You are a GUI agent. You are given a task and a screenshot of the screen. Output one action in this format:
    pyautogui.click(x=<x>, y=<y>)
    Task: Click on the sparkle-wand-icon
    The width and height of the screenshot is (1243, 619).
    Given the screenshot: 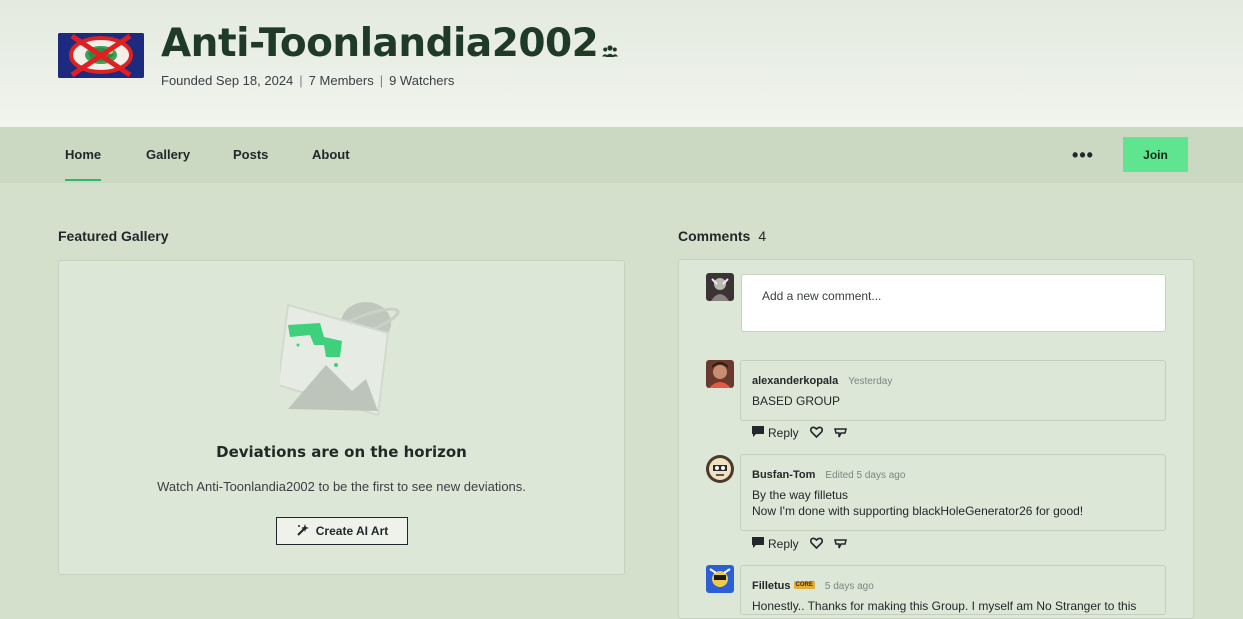 What is the action you would take?
    pyautogui.click(x=303, y=531)
    